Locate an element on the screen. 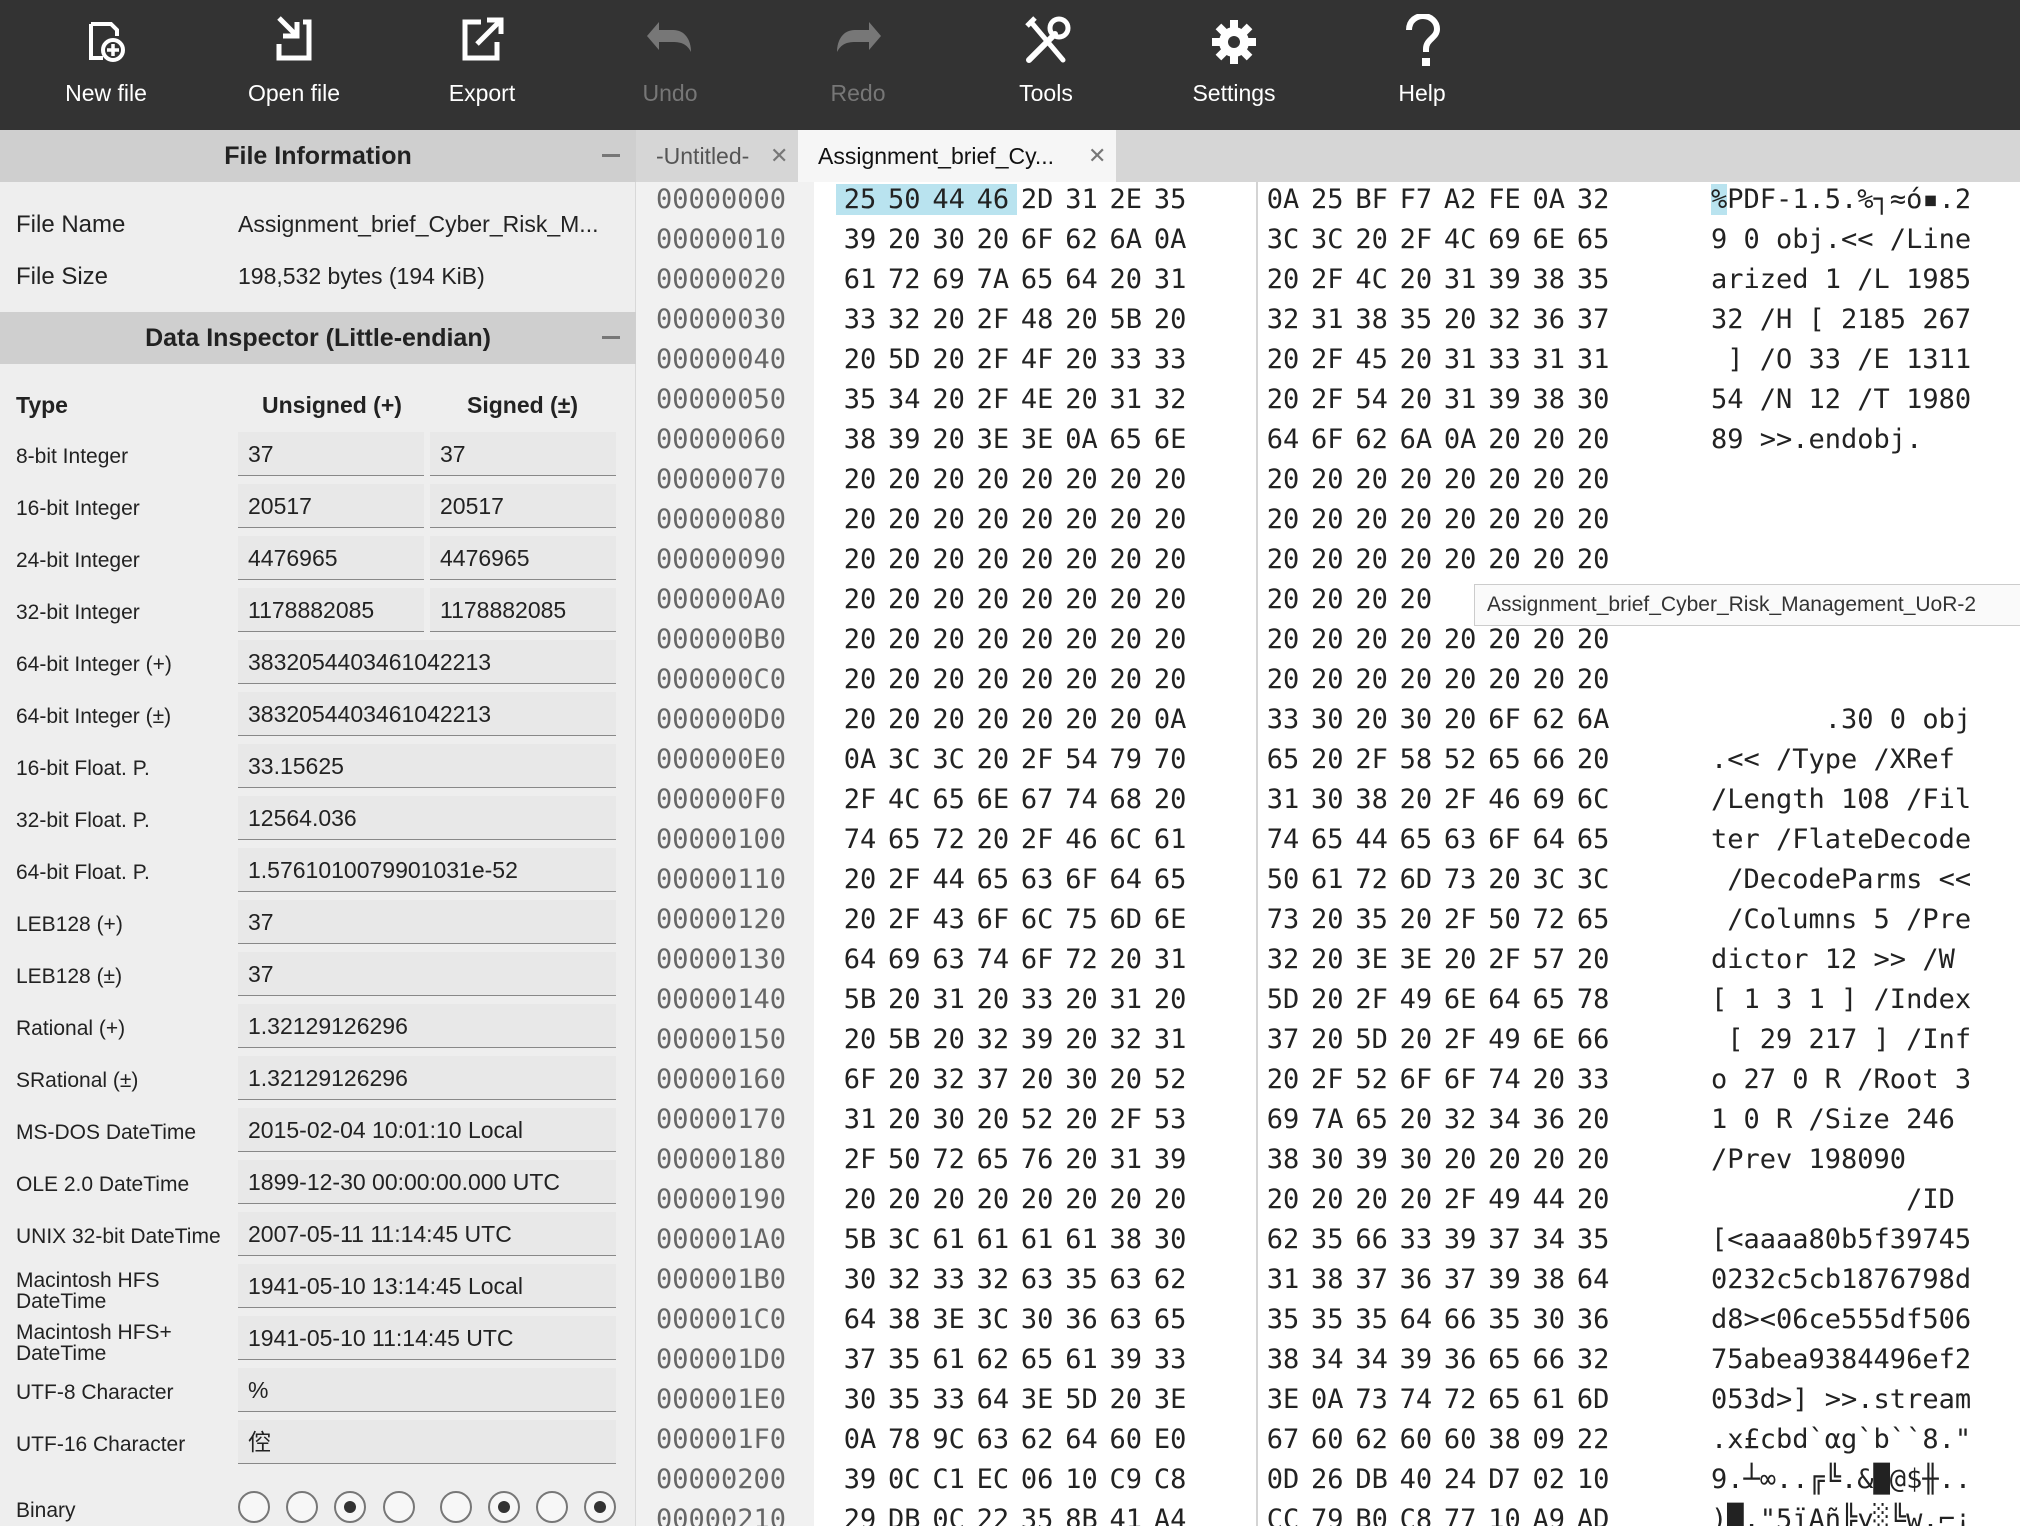 The width and height of the screenshot is (2020, 1526). hex-byte: 43 is located at coordinates (949, 919).